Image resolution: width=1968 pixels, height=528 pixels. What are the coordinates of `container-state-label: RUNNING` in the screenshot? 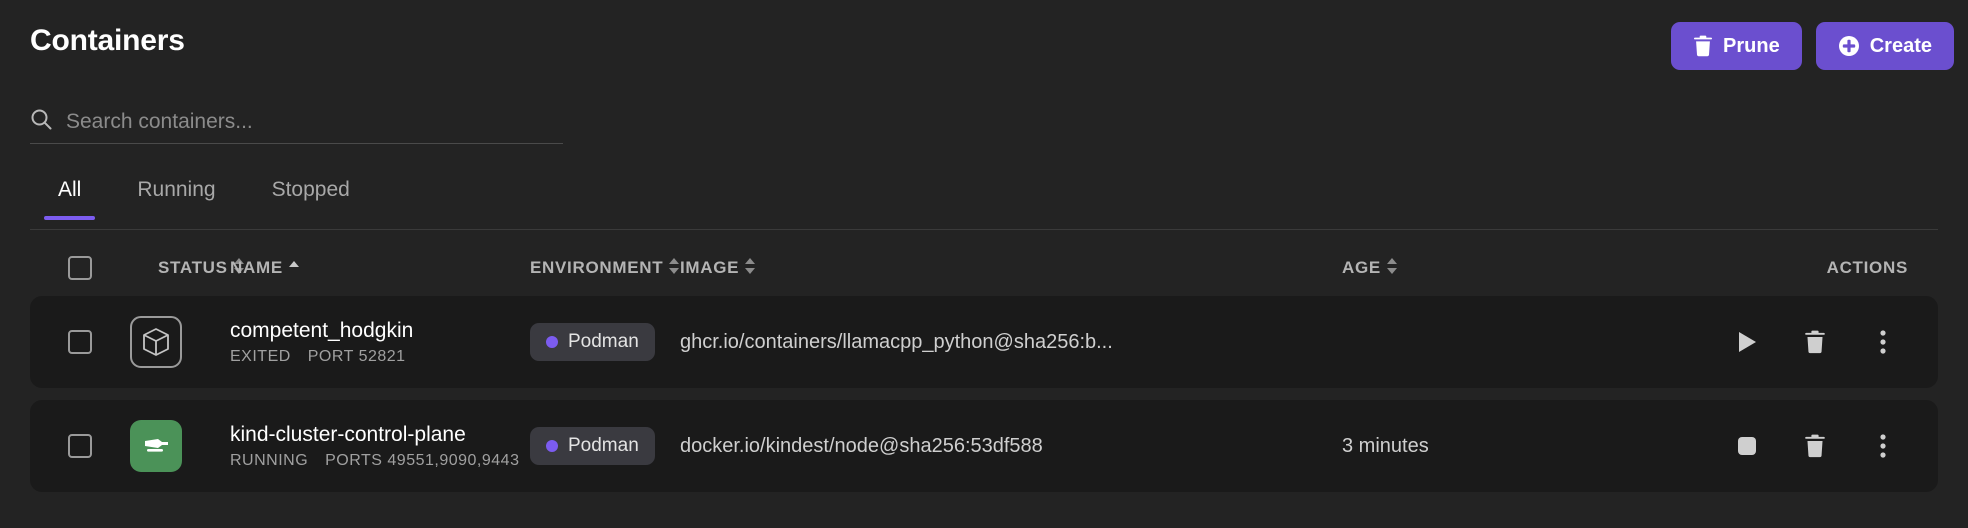 It's located at (269, 460).